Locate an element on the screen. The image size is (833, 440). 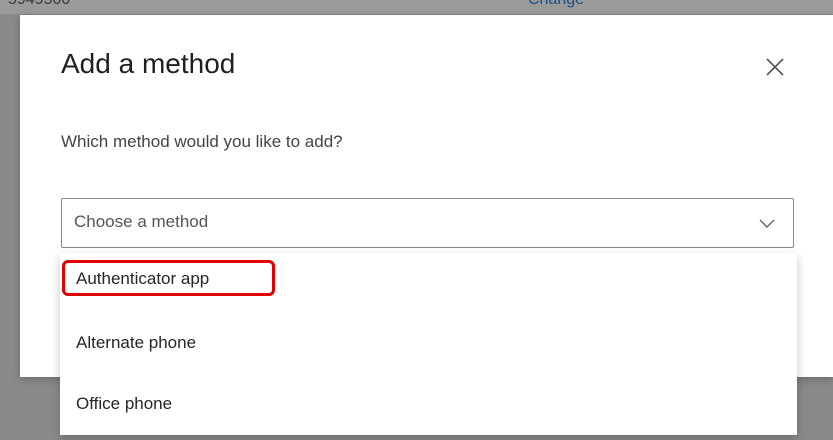
option-alternate-phone: Alternate phone is located at coordinates (428, 343).